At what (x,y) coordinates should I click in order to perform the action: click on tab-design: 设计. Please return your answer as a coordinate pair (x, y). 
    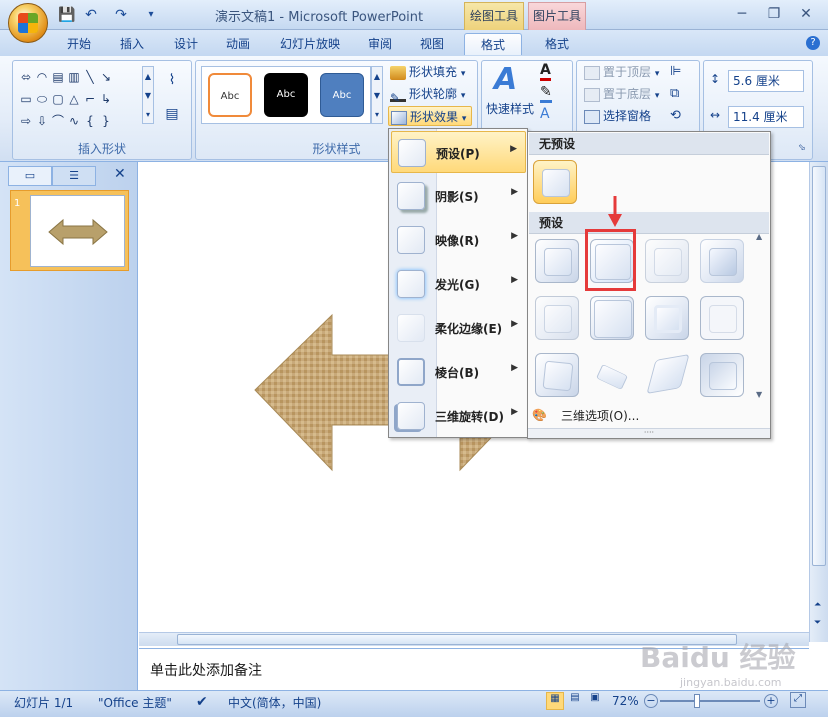
    Looking at the image, I should click on (186, 44).